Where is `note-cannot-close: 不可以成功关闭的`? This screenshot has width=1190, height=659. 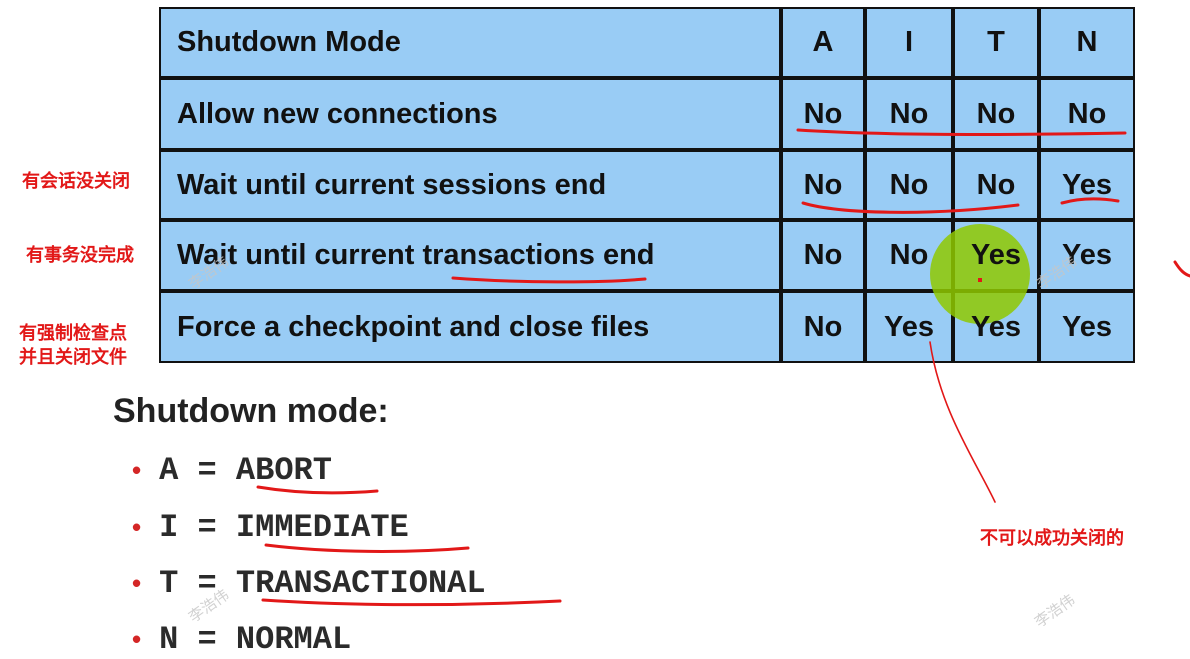
note-cannot-close: 不可以成功关闭的 is located at coordinates (1052, 538).